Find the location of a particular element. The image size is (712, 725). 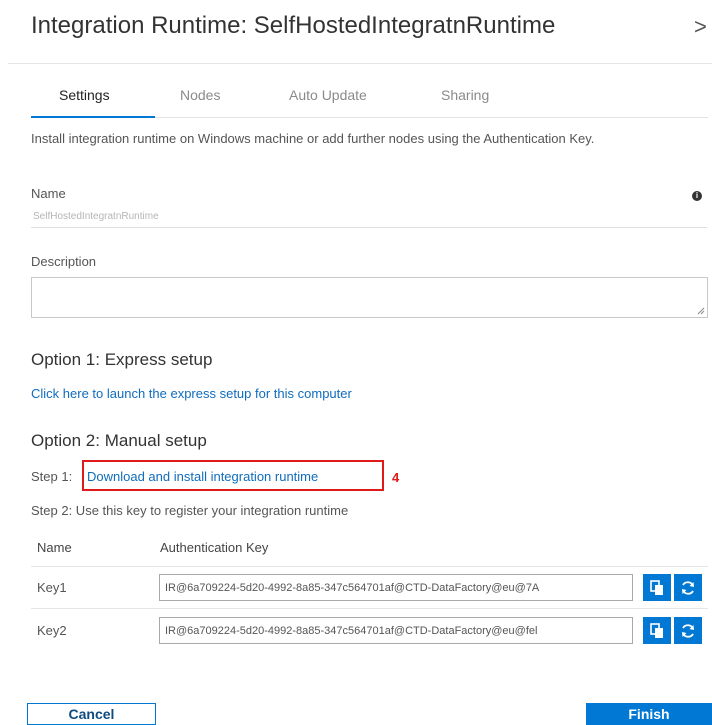

regenerate-key1-button is located at coordinates (688, 587).